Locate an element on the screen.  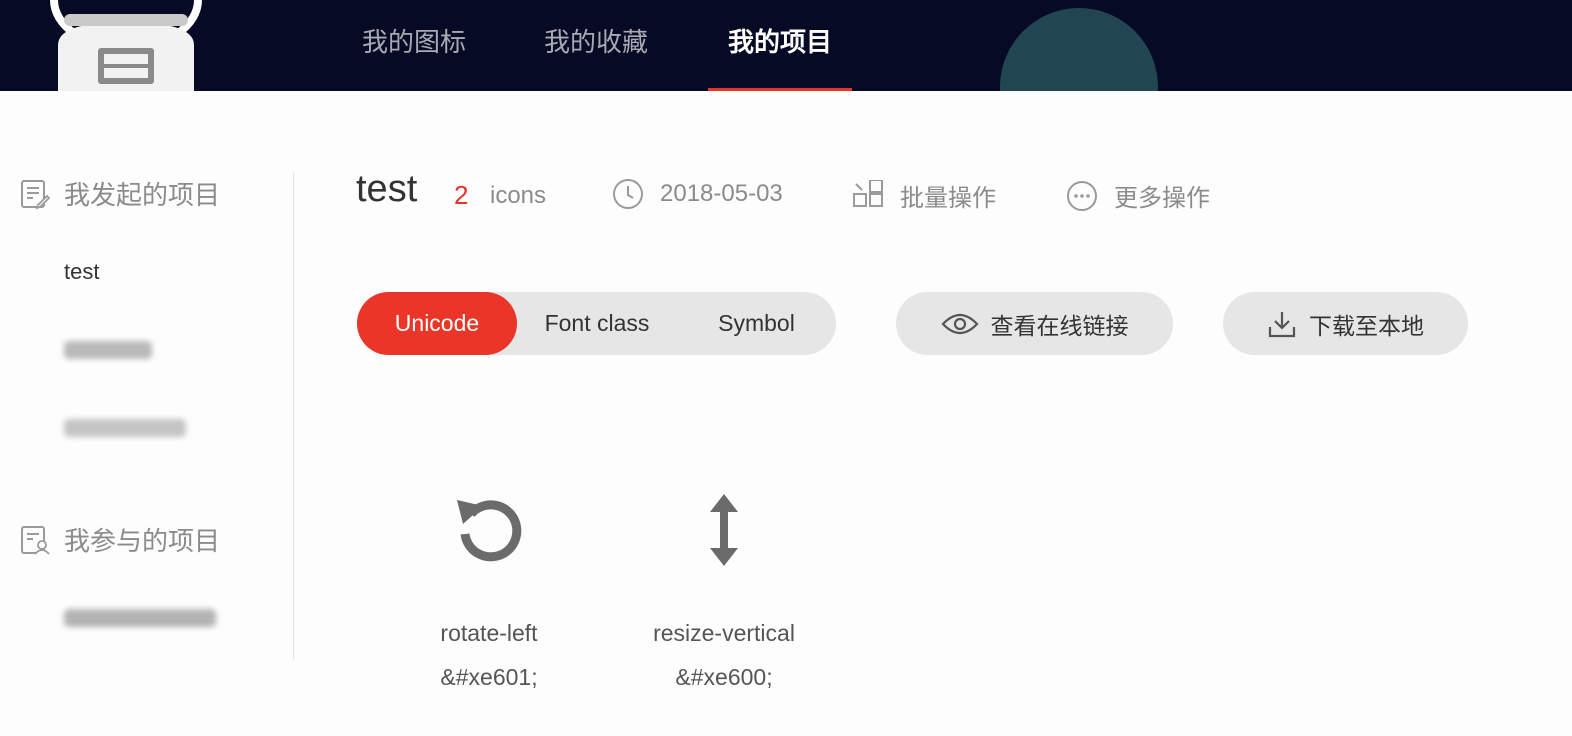
icon-code: &#xe601; is located at coordinates (489, 677).